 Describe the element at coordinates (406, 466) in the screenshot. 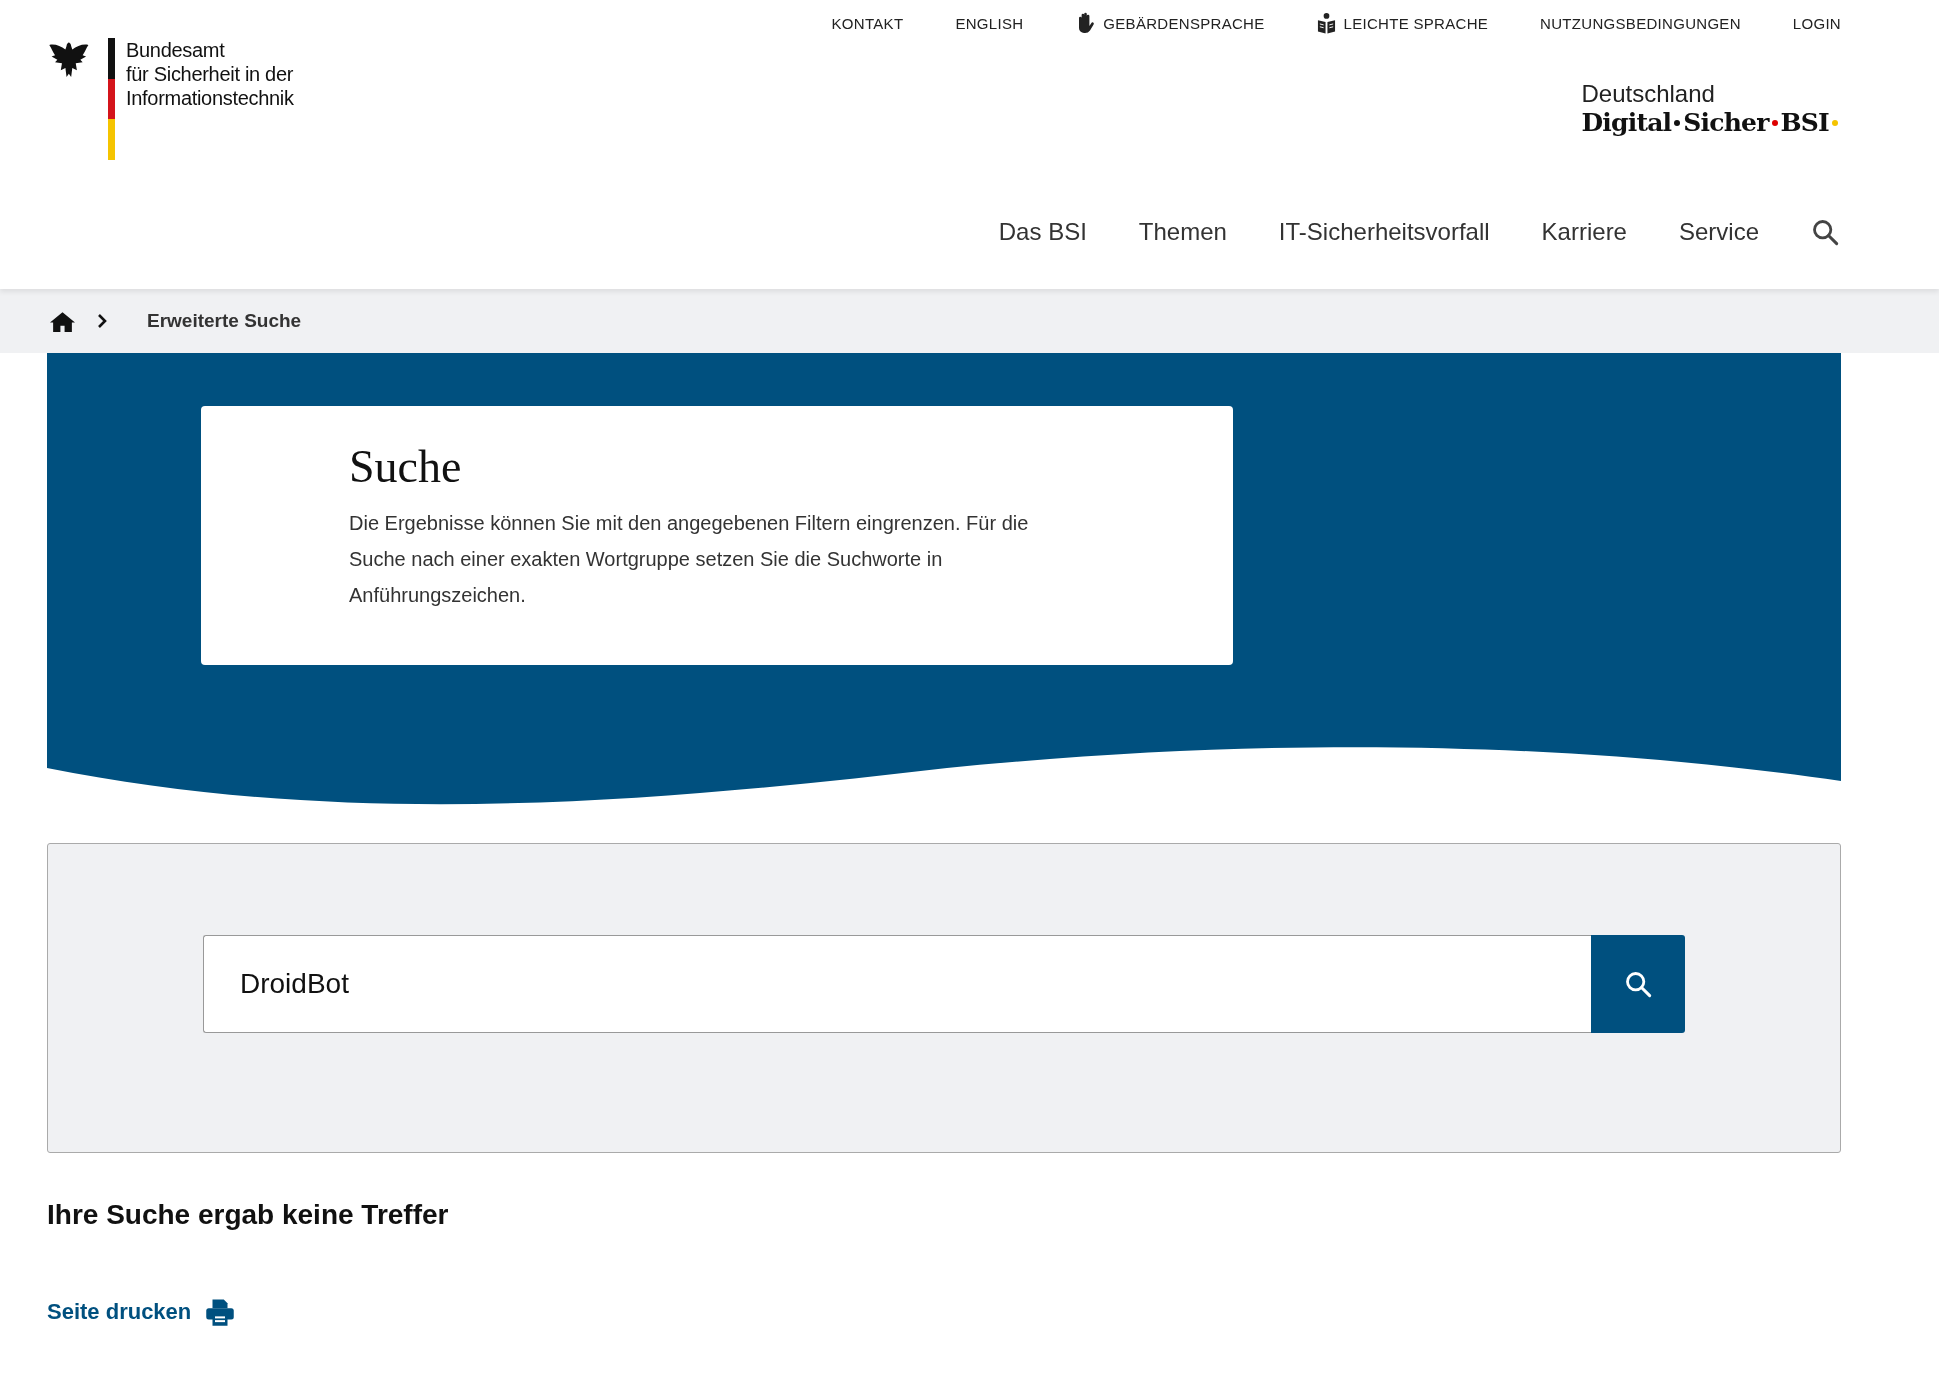

I see `page-title: Suche` at that location.